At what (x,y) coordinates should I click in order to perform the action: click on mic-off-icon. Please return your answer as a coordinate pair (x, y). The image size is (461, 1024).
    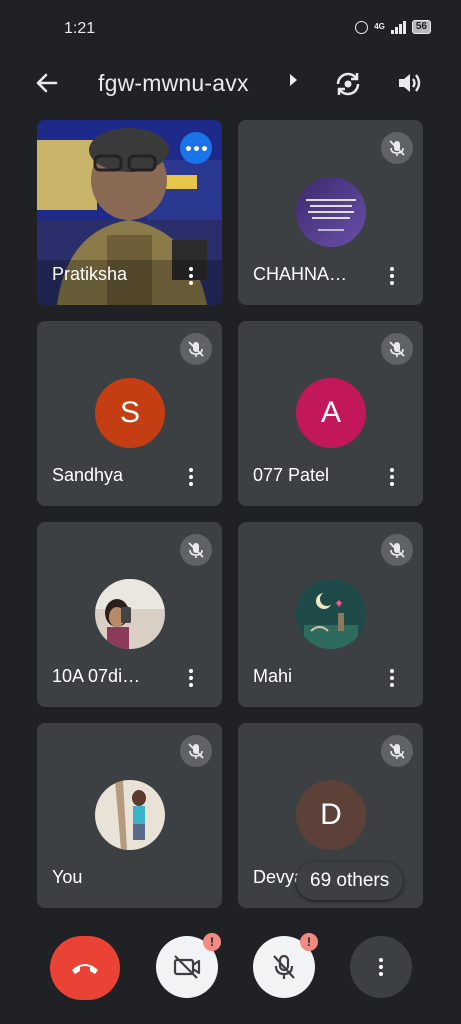
    Looking at the image, I should click on (284, 966).